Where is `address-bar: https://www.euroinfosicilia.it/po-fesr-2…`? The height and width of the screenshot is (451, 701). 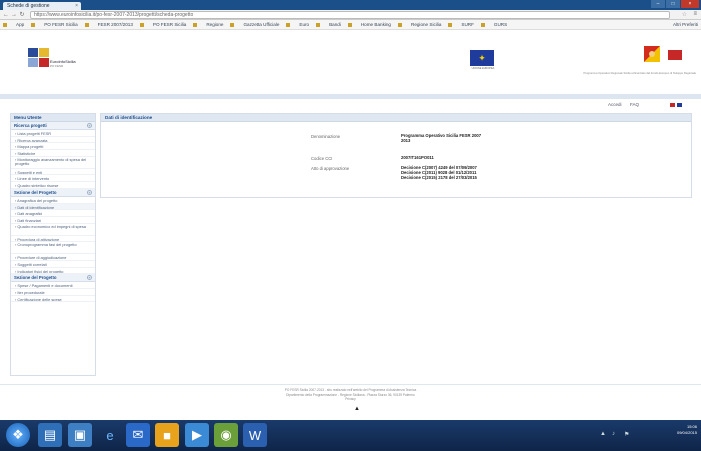
address-bar: https://www.euroinfosicilia.it/po-fesr-2… is located at coordinates (350, 15).